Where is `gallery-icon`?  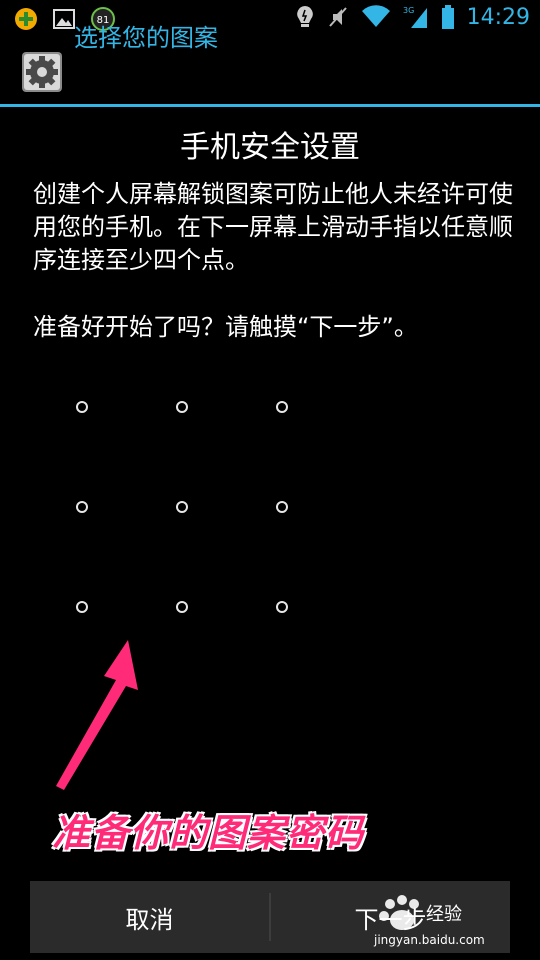 gallery-icon is located at coordinates (64, 19).